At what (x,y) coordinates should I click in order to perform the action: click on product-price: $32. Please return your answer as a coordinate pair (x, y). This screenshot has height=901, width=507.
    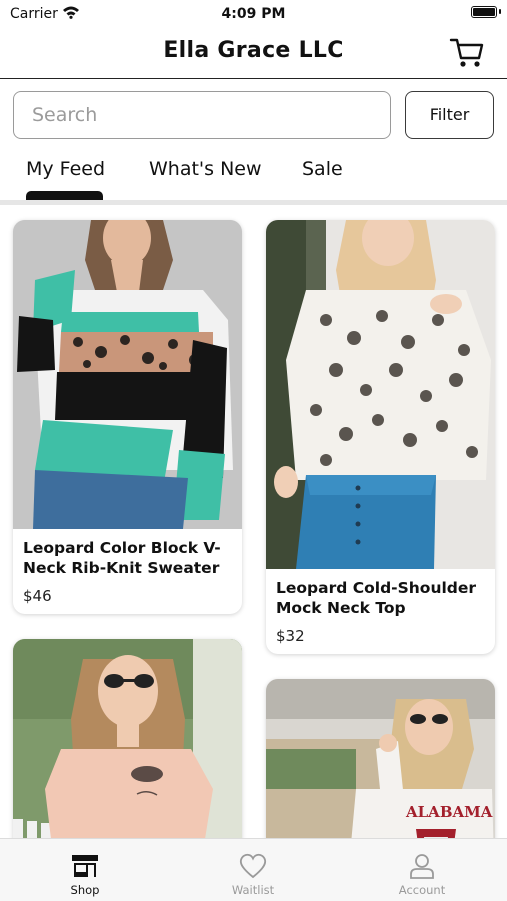
    Looking at the image, I should click on (290, 636).